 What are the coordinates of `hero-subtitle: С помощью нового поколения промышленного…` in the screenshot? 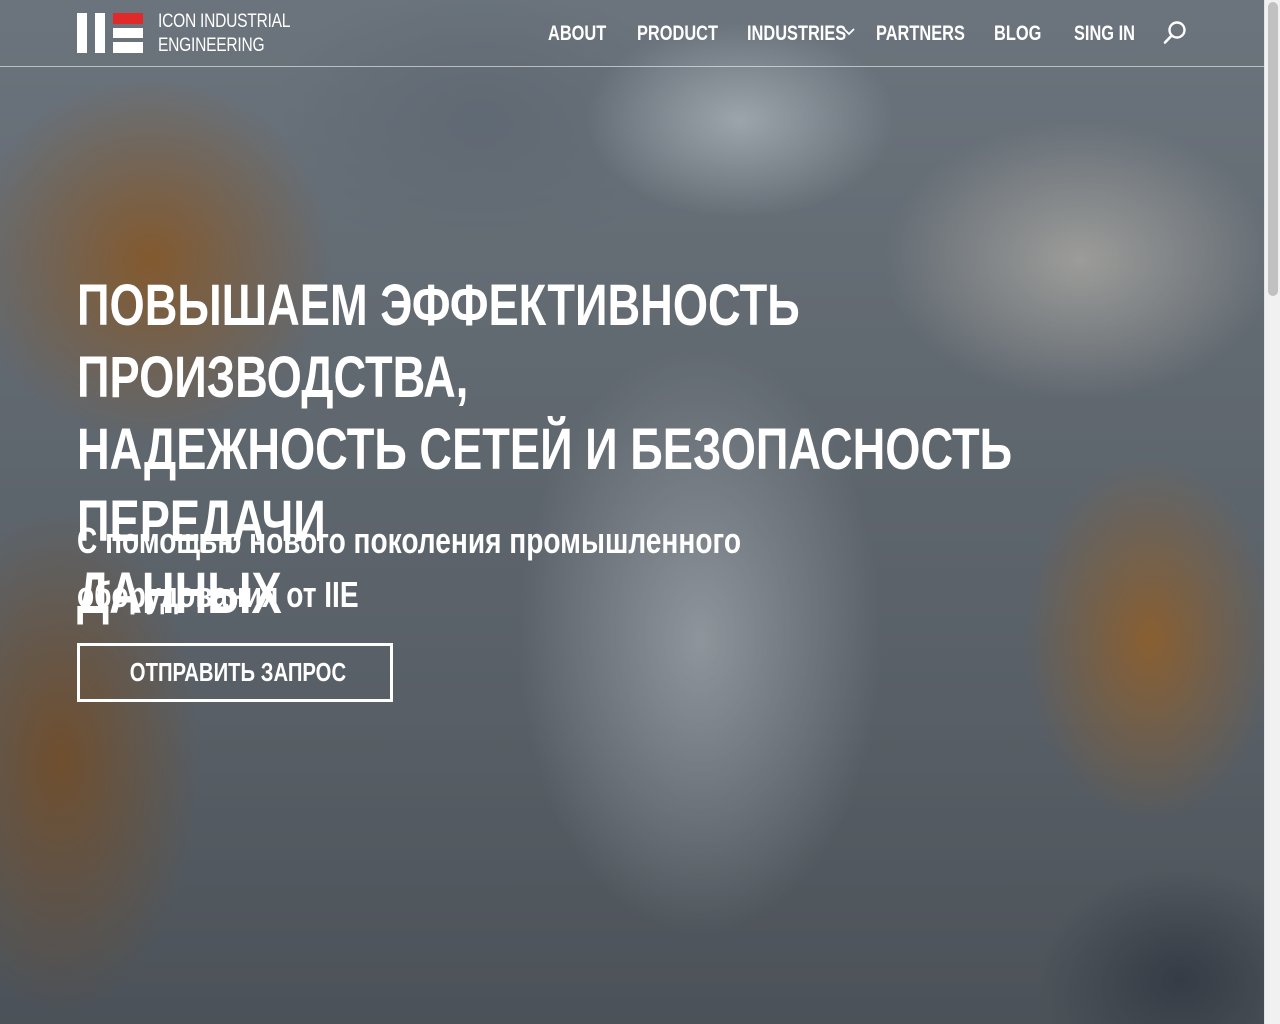 It's located at (436, 568).